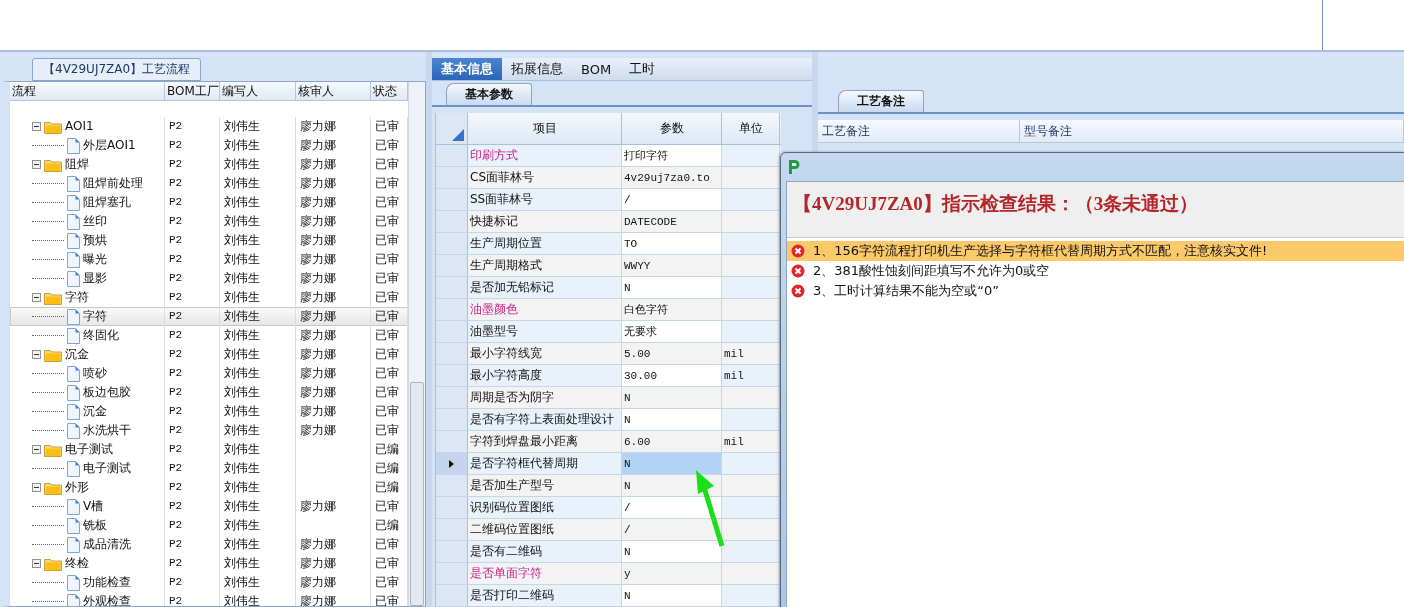 This screenshot has width=1404, height=607. What do you see at coordinates (642, 69) in the screenshot?
I see `tab: 工时` at bounding box center [642, 69].